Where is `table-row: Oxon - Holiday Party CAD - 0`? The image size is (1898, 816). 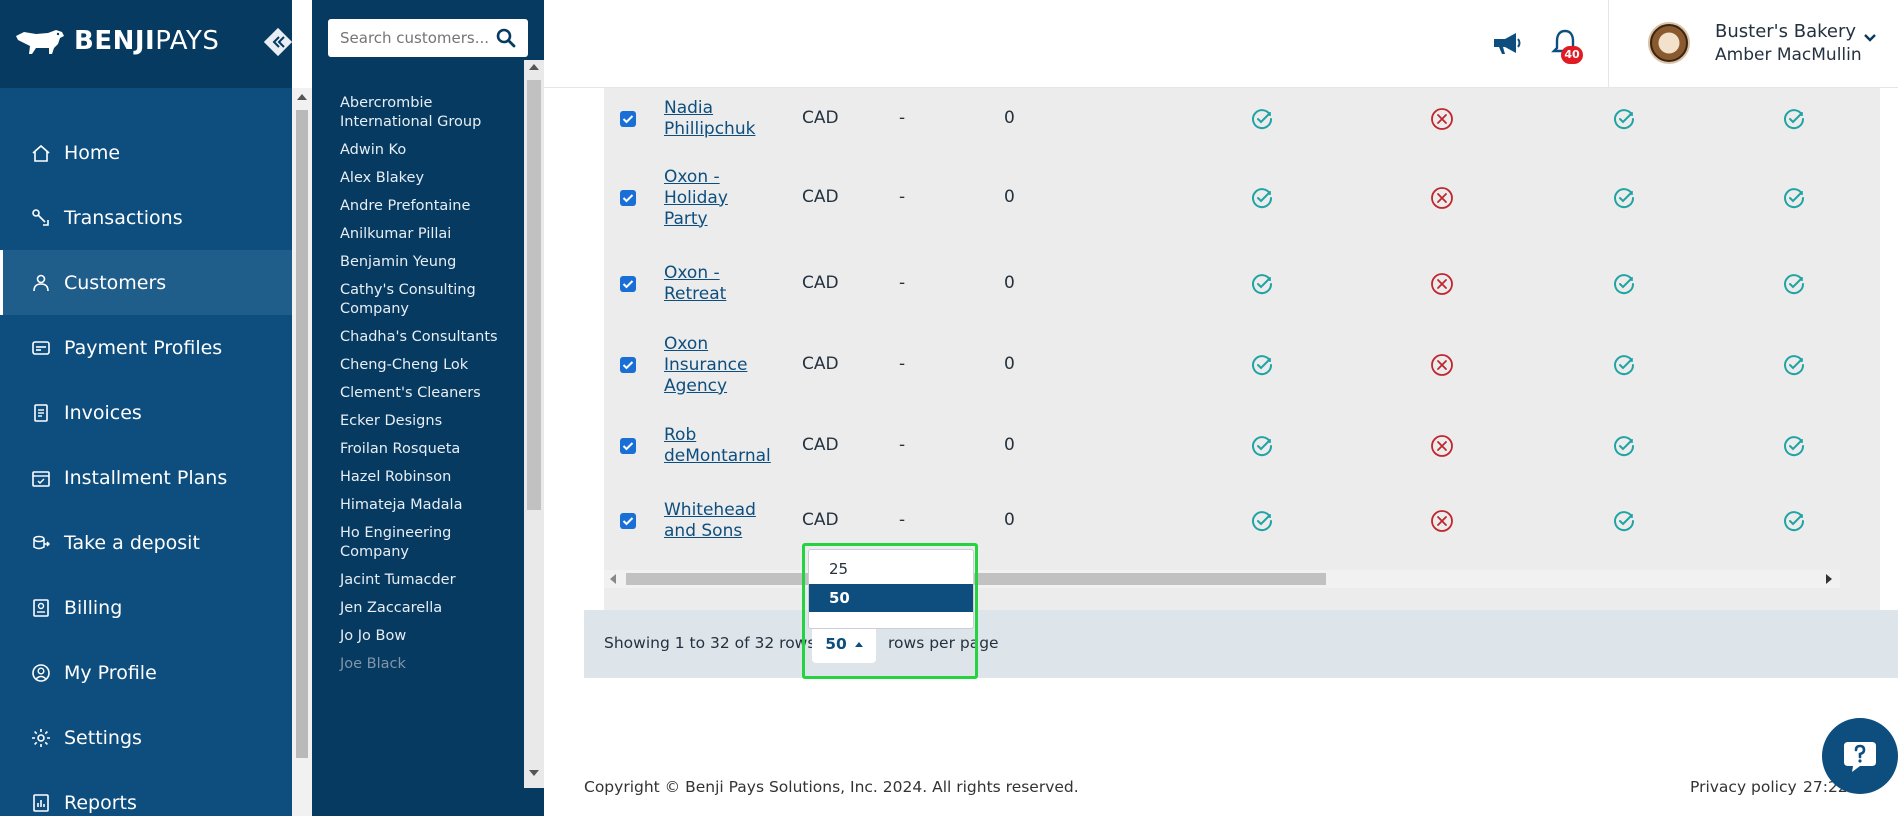
table-row: Oxon - Holiday Party CAD - 0 is located at coordinates (1222, 198).